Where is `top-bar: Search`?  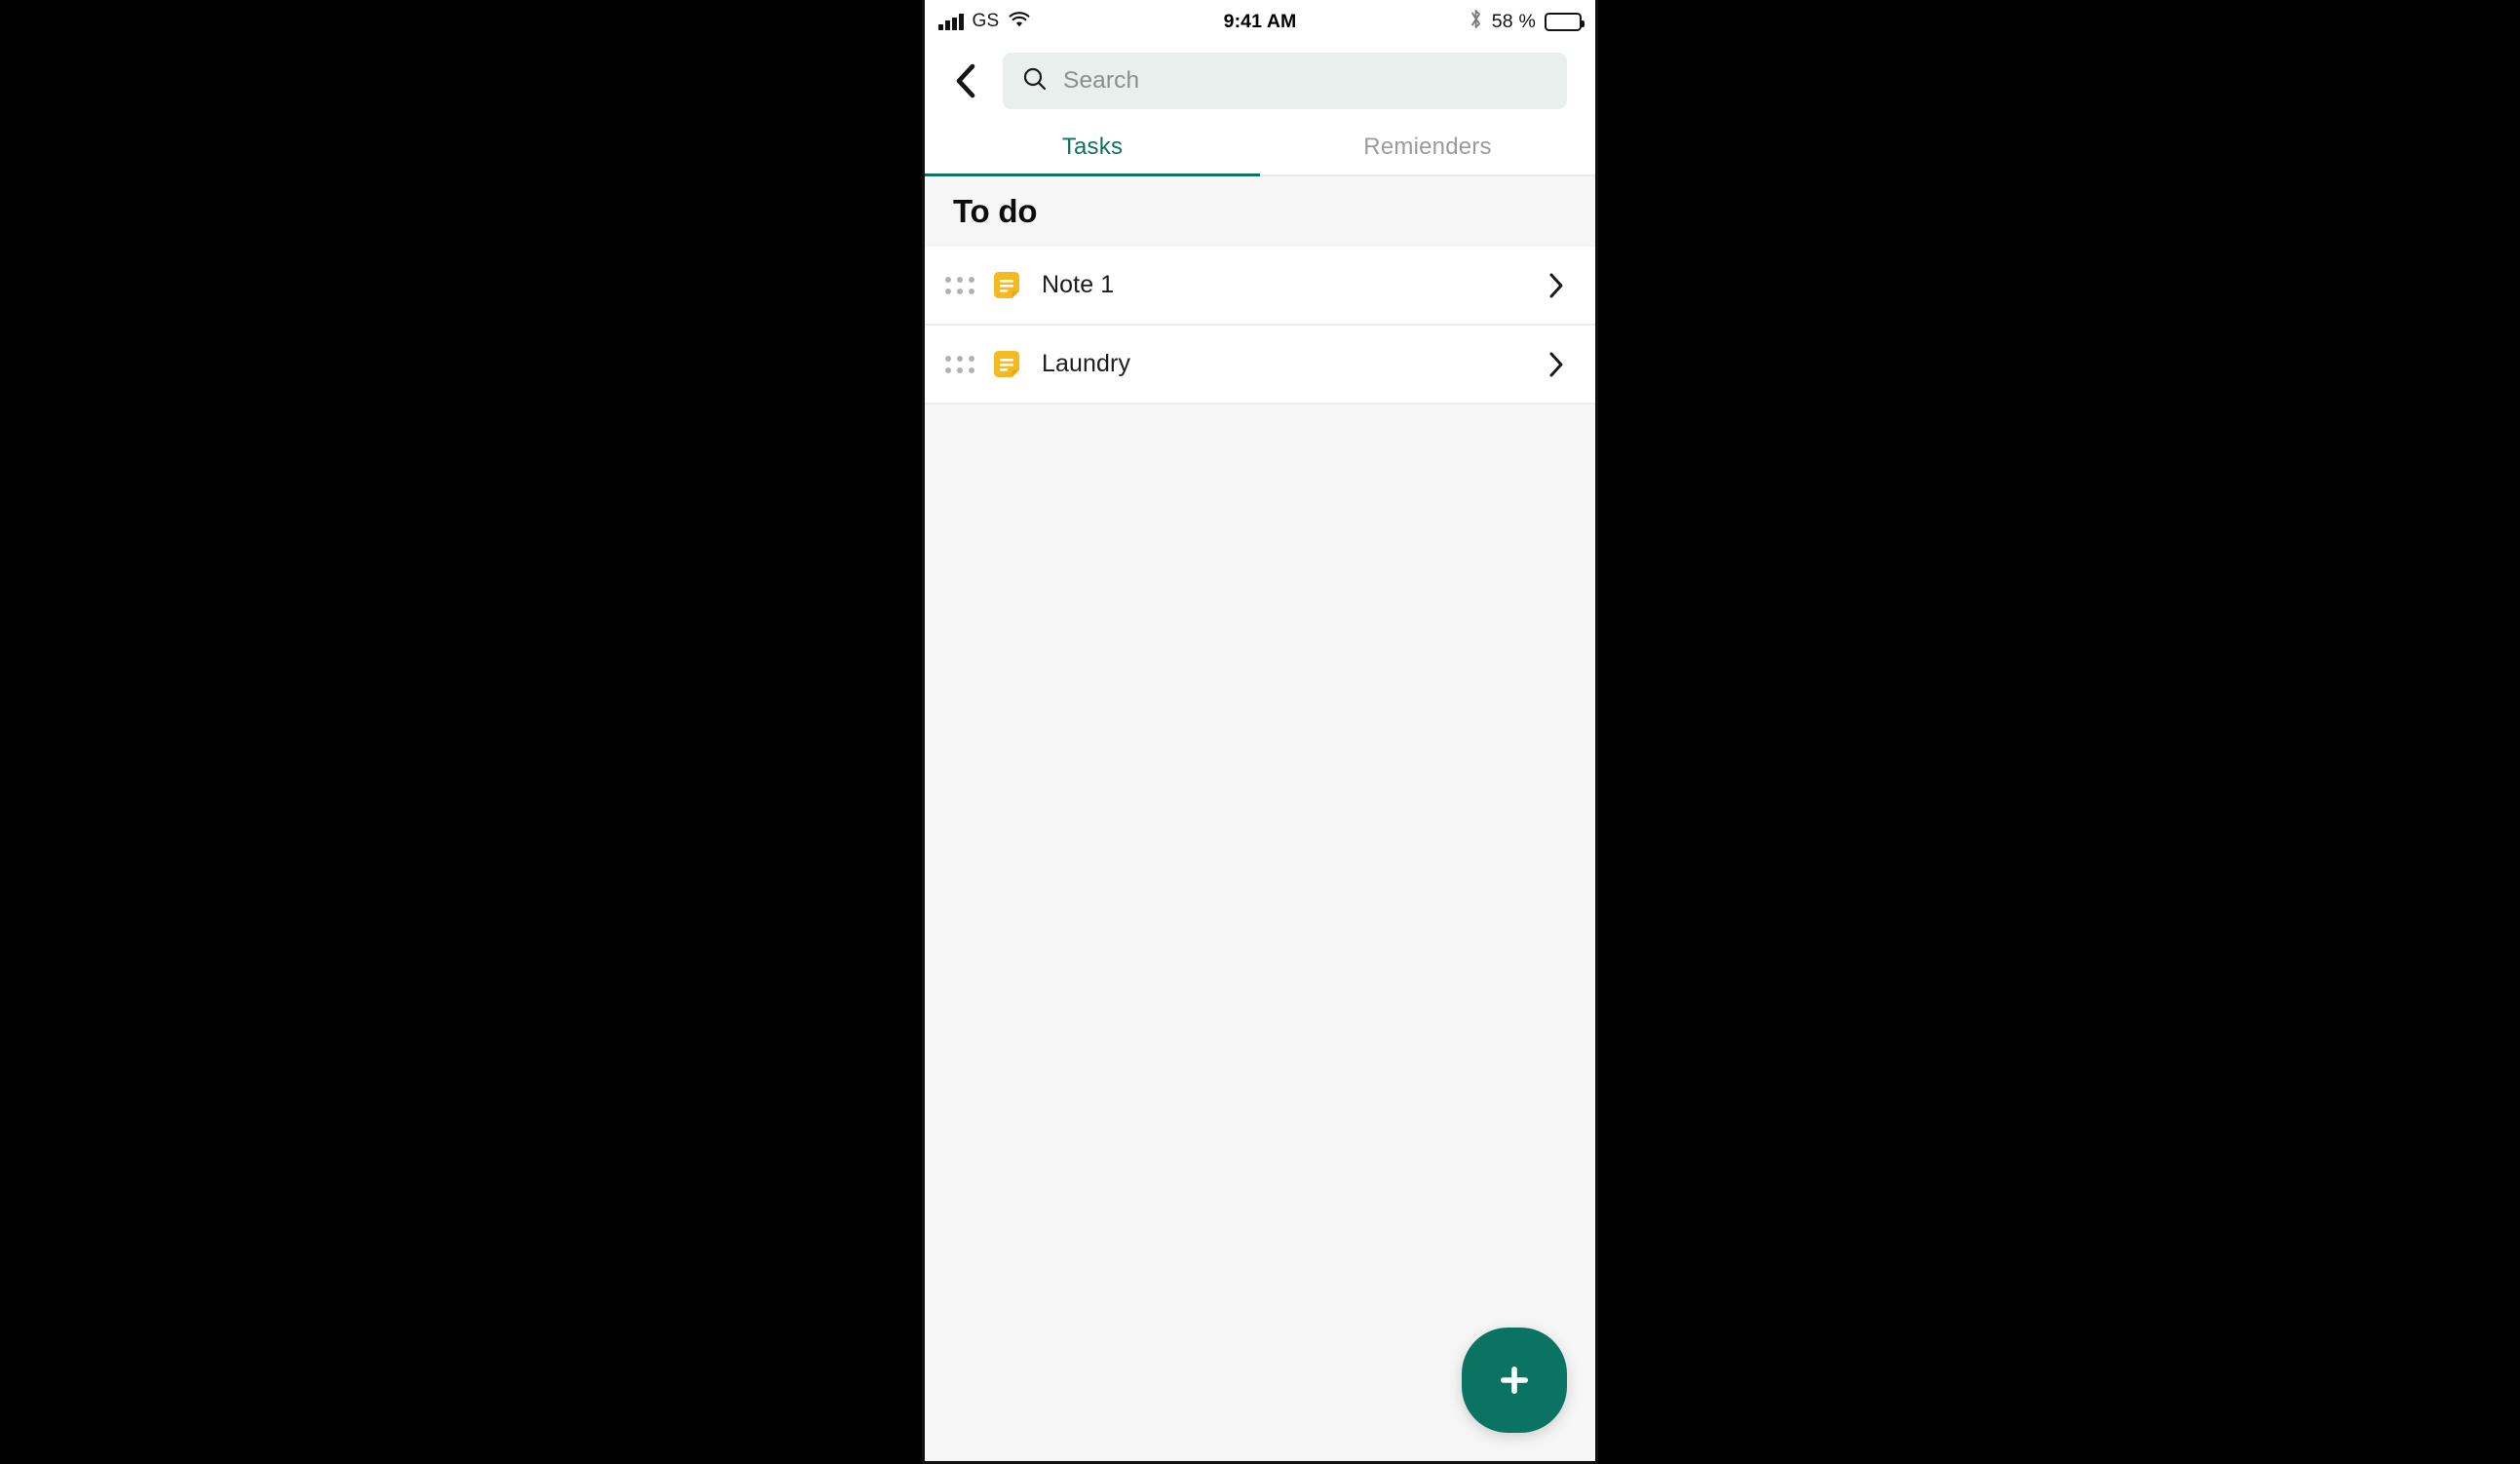 top-bar: Search is located at coordinates (1260, 81).